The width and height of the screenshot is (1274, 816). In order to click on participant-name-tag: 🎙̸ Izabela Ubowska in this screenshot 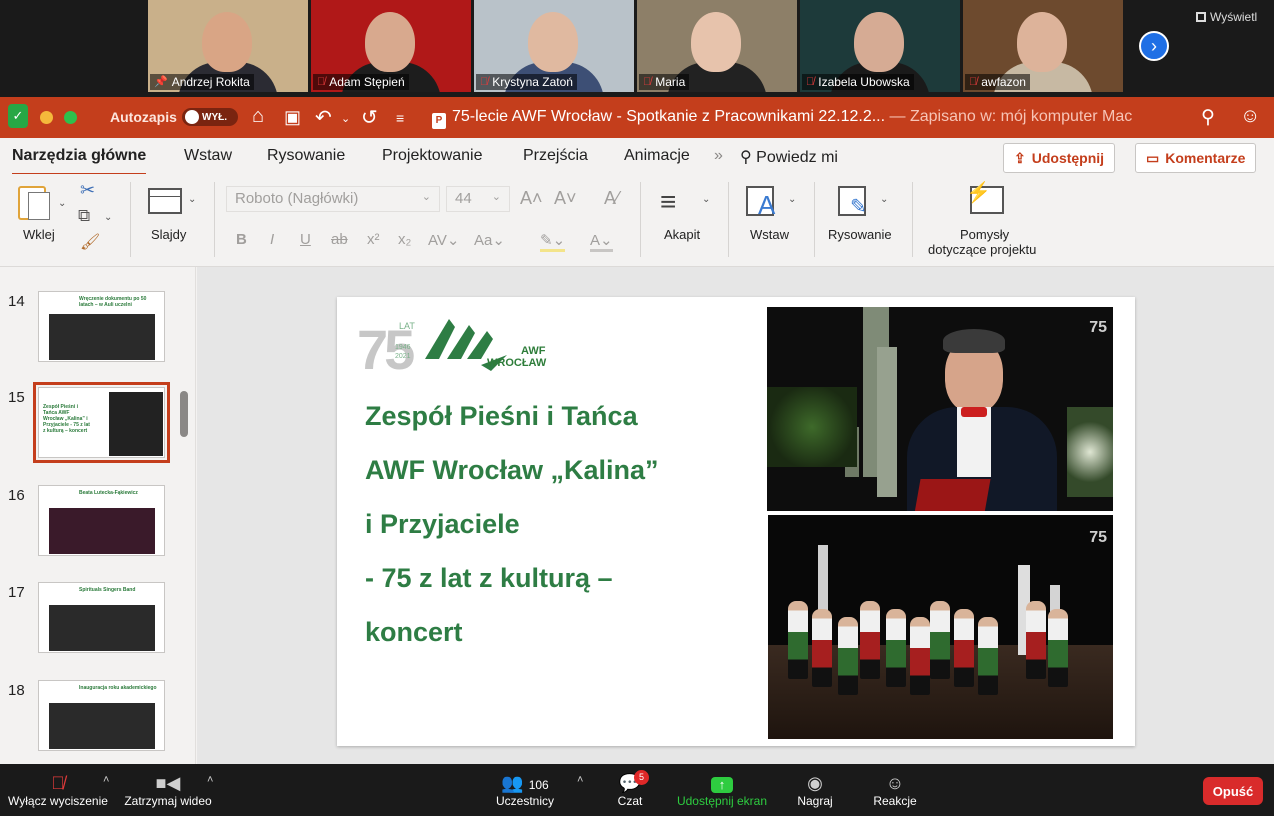, I will do `click(858, 82)`.